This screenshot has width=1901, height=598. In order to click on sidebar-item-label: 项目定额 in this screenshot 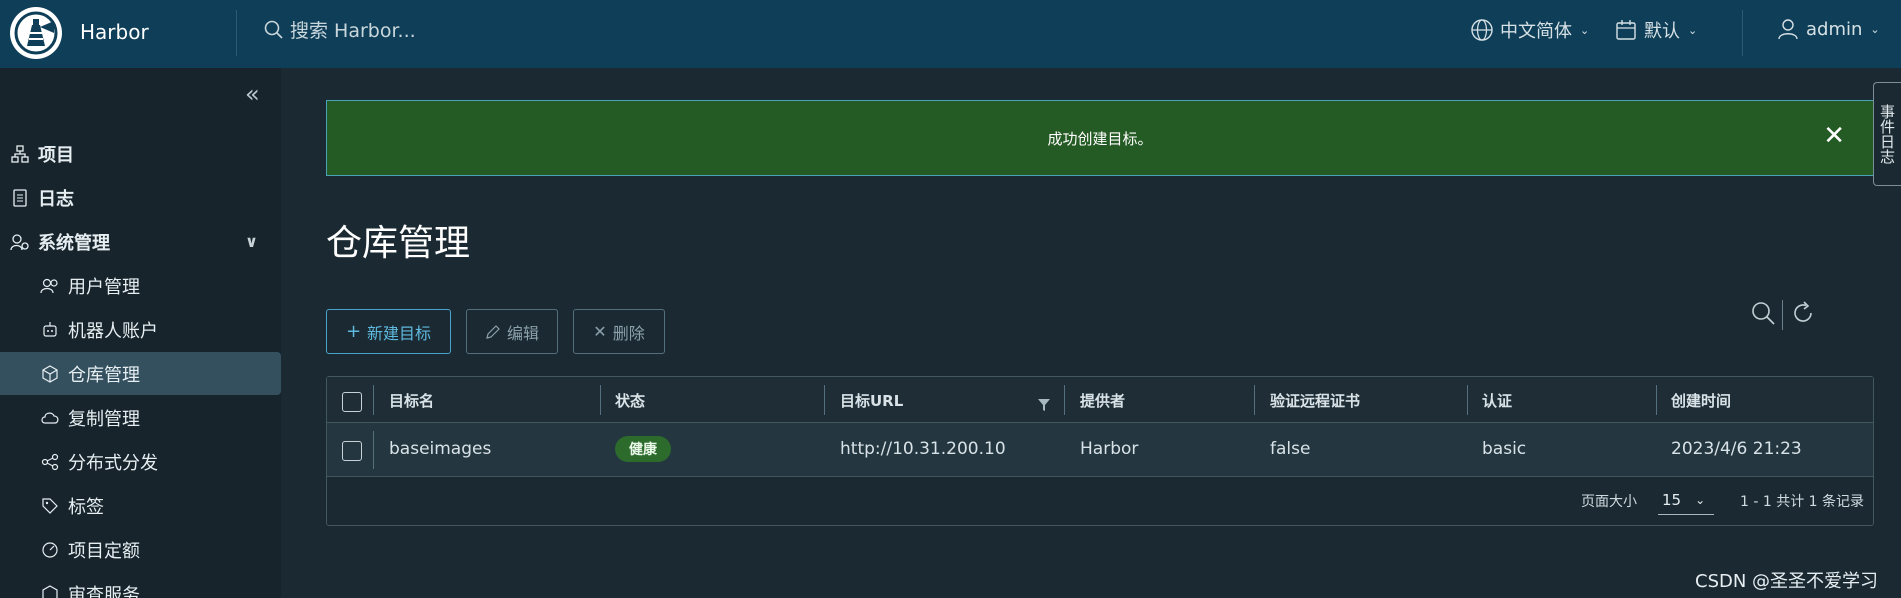, I will do `click(104, 551)`.